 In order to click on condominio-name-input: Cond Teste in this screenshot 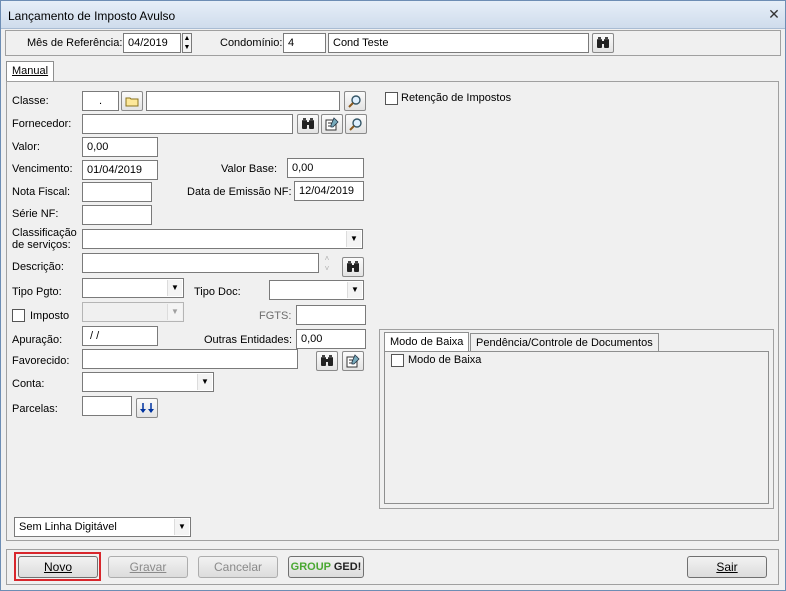, I will do `click(458, 43)`.